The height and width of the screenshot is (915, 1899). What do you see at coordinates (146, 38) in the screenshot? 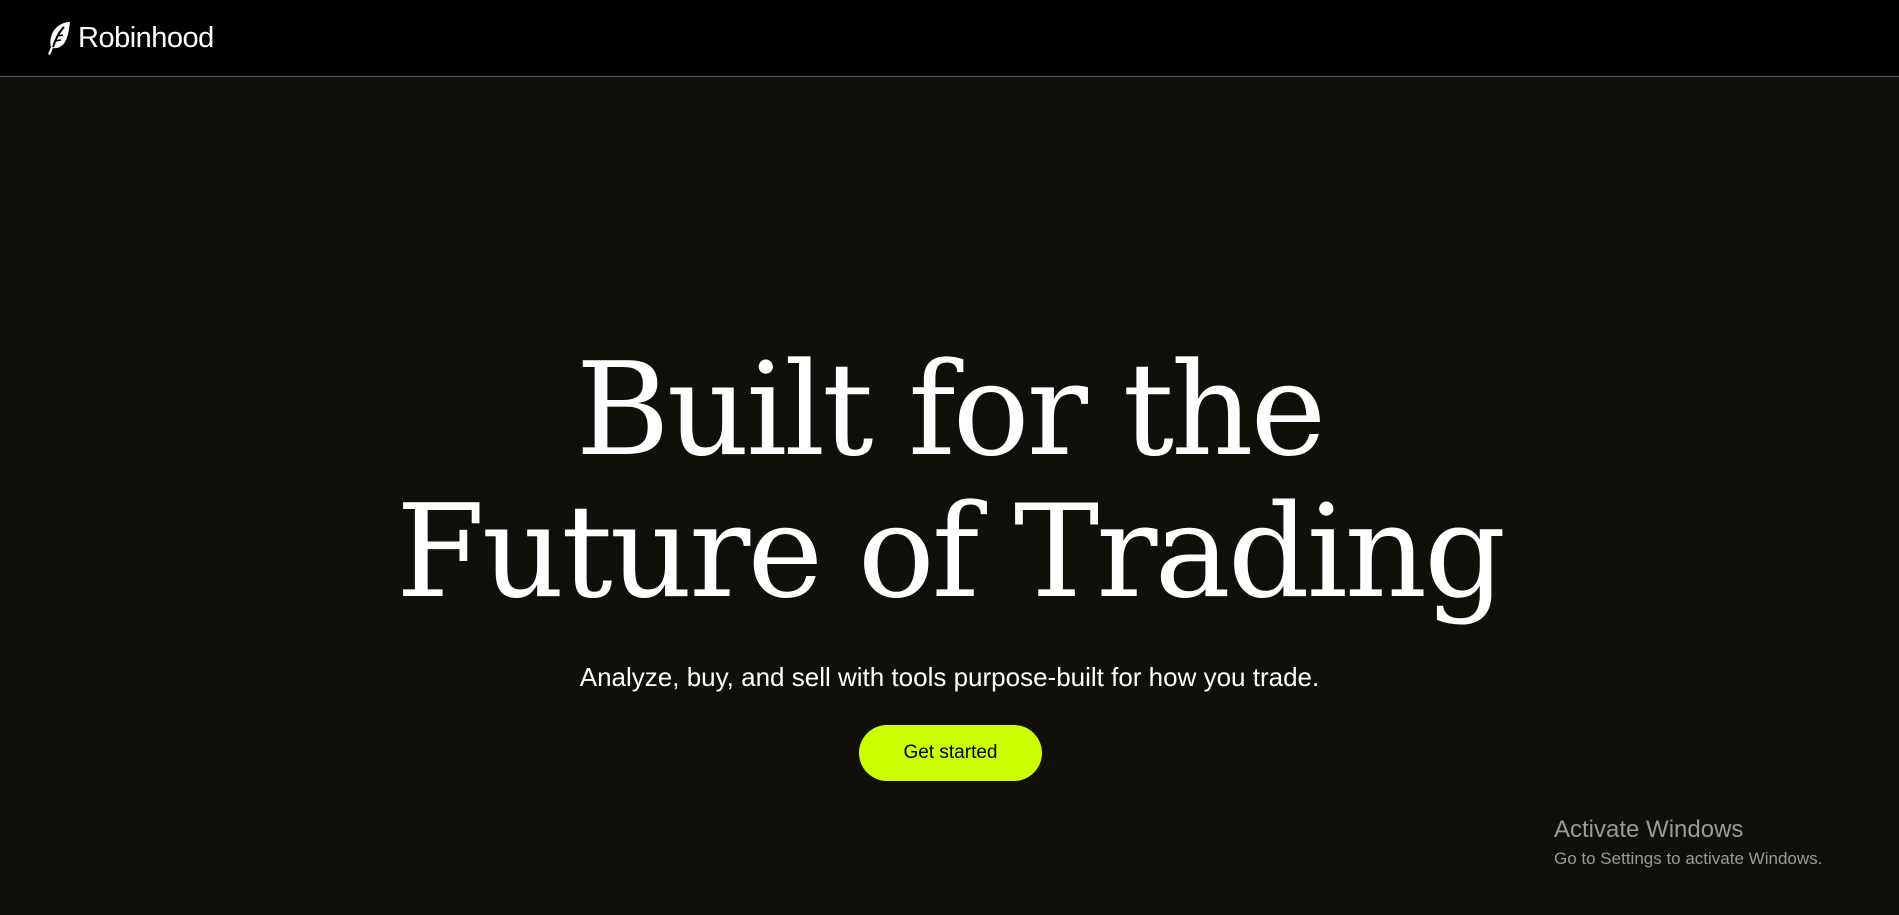
I see `brand-name: Robinhood` at bounding box center [146, 38].